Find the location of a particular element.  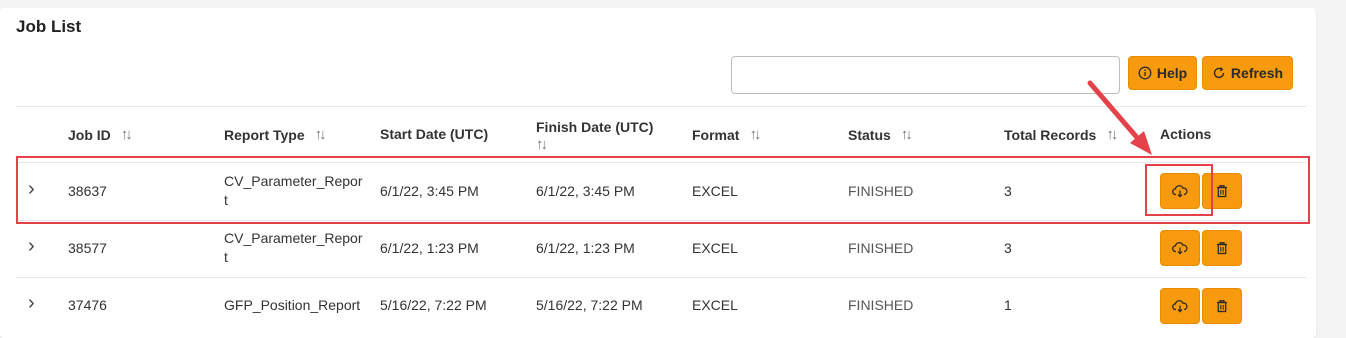

start-date-cell: 6/1/22, 3:45 PM is located at coordinates (429, 191).